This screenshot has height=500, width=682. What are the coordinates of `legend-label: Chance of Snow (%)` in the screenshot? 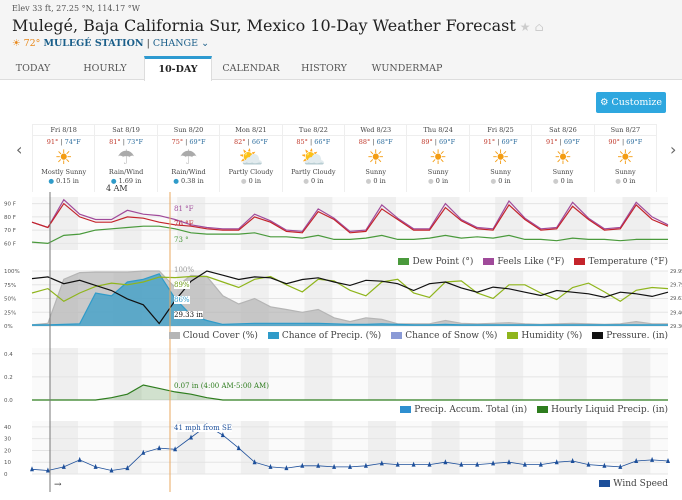 It's located at (451, 336).